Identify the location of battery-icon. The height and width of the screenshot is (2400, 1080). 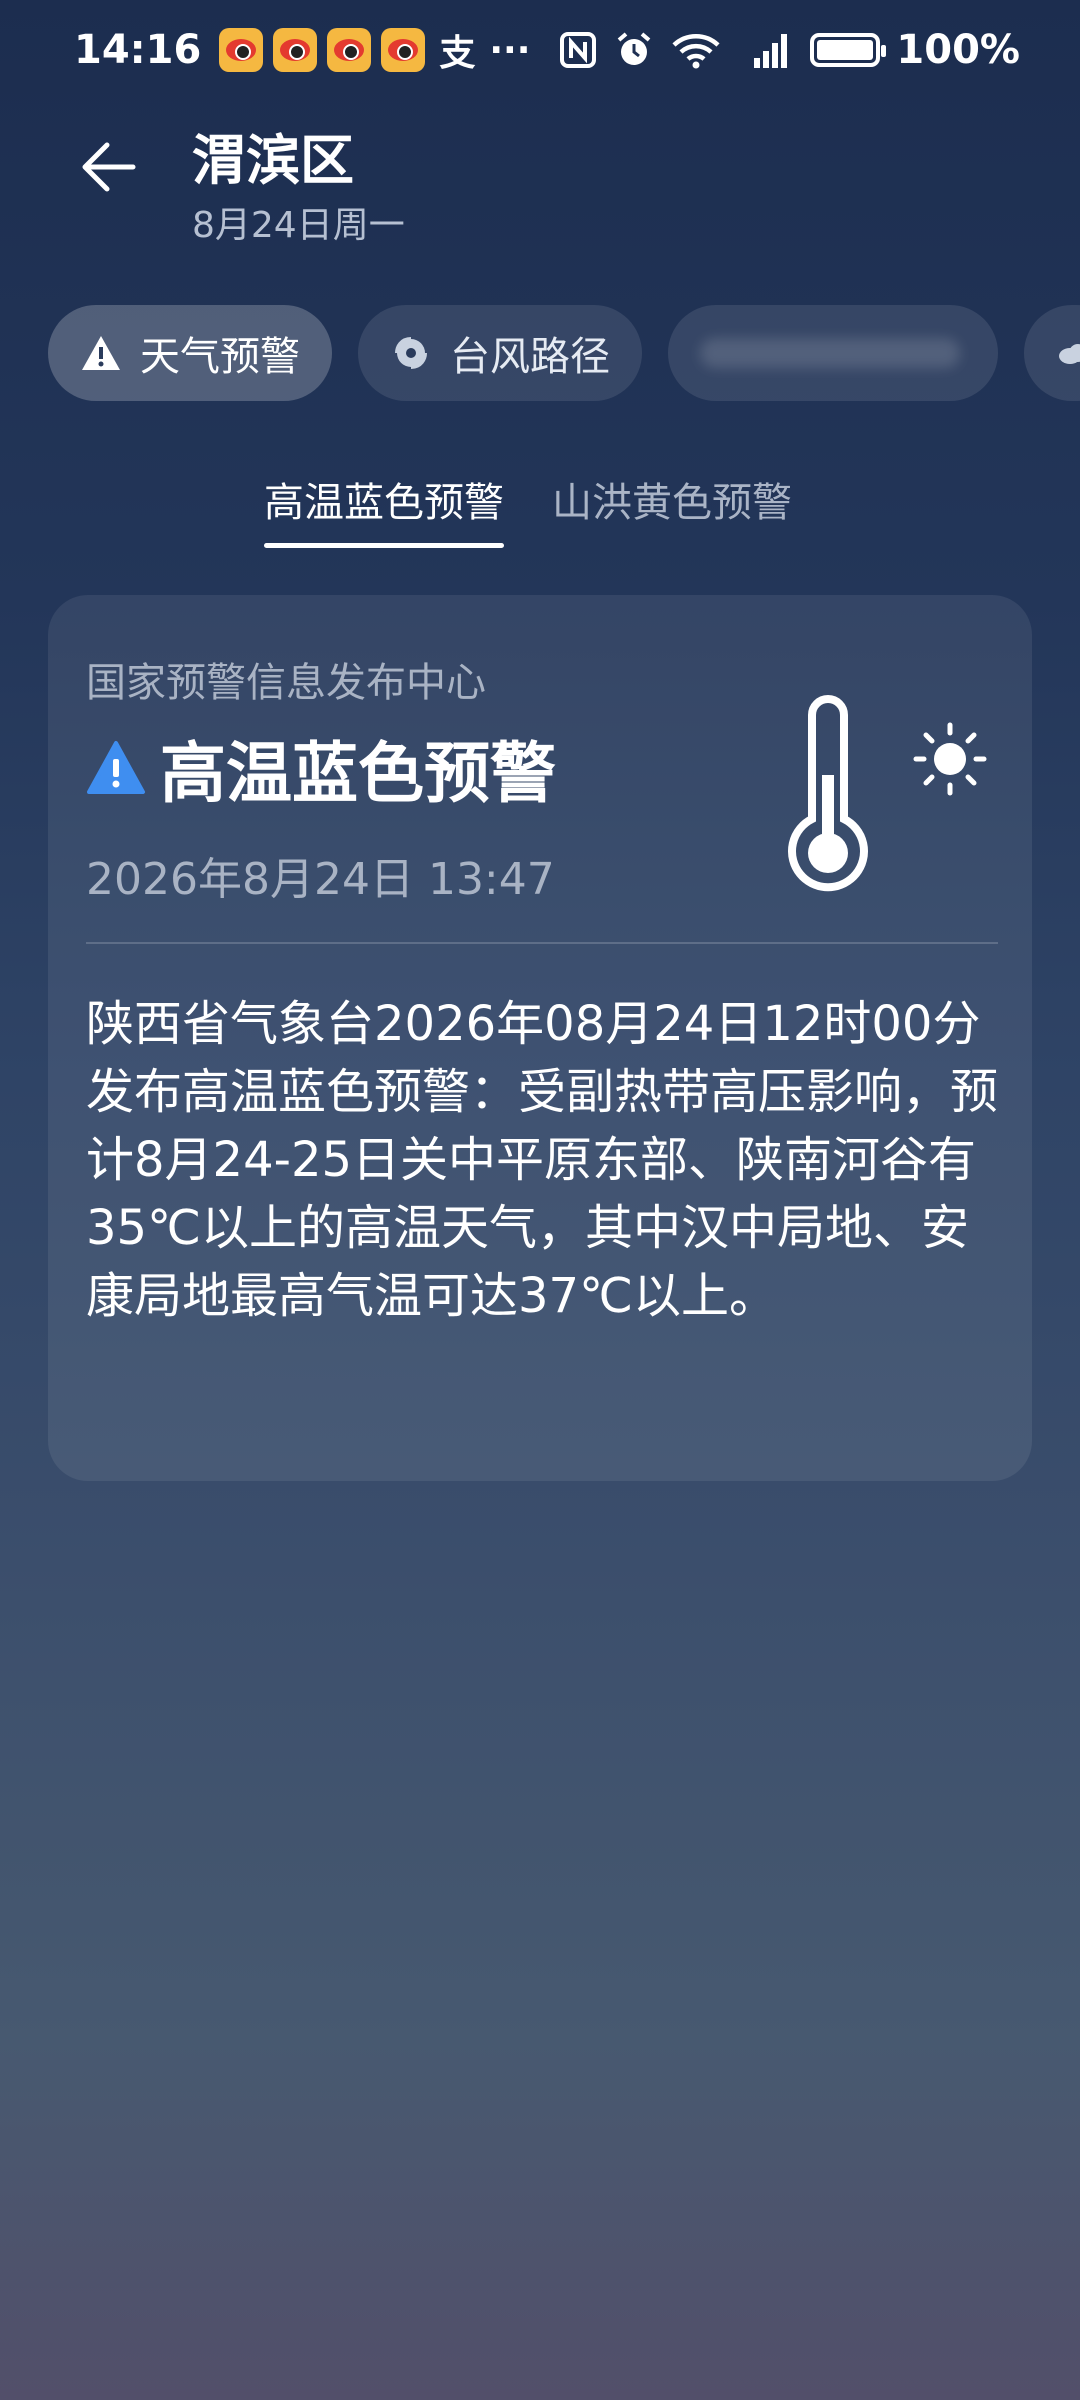
(848, 50).